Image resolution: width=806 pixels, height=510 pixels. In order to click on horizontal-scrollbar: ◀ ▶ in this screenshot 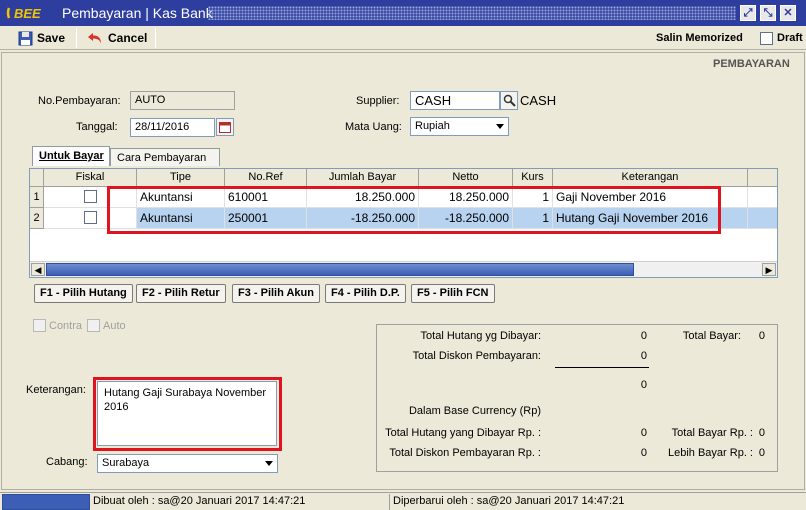, I will do `click(403, 269)`.